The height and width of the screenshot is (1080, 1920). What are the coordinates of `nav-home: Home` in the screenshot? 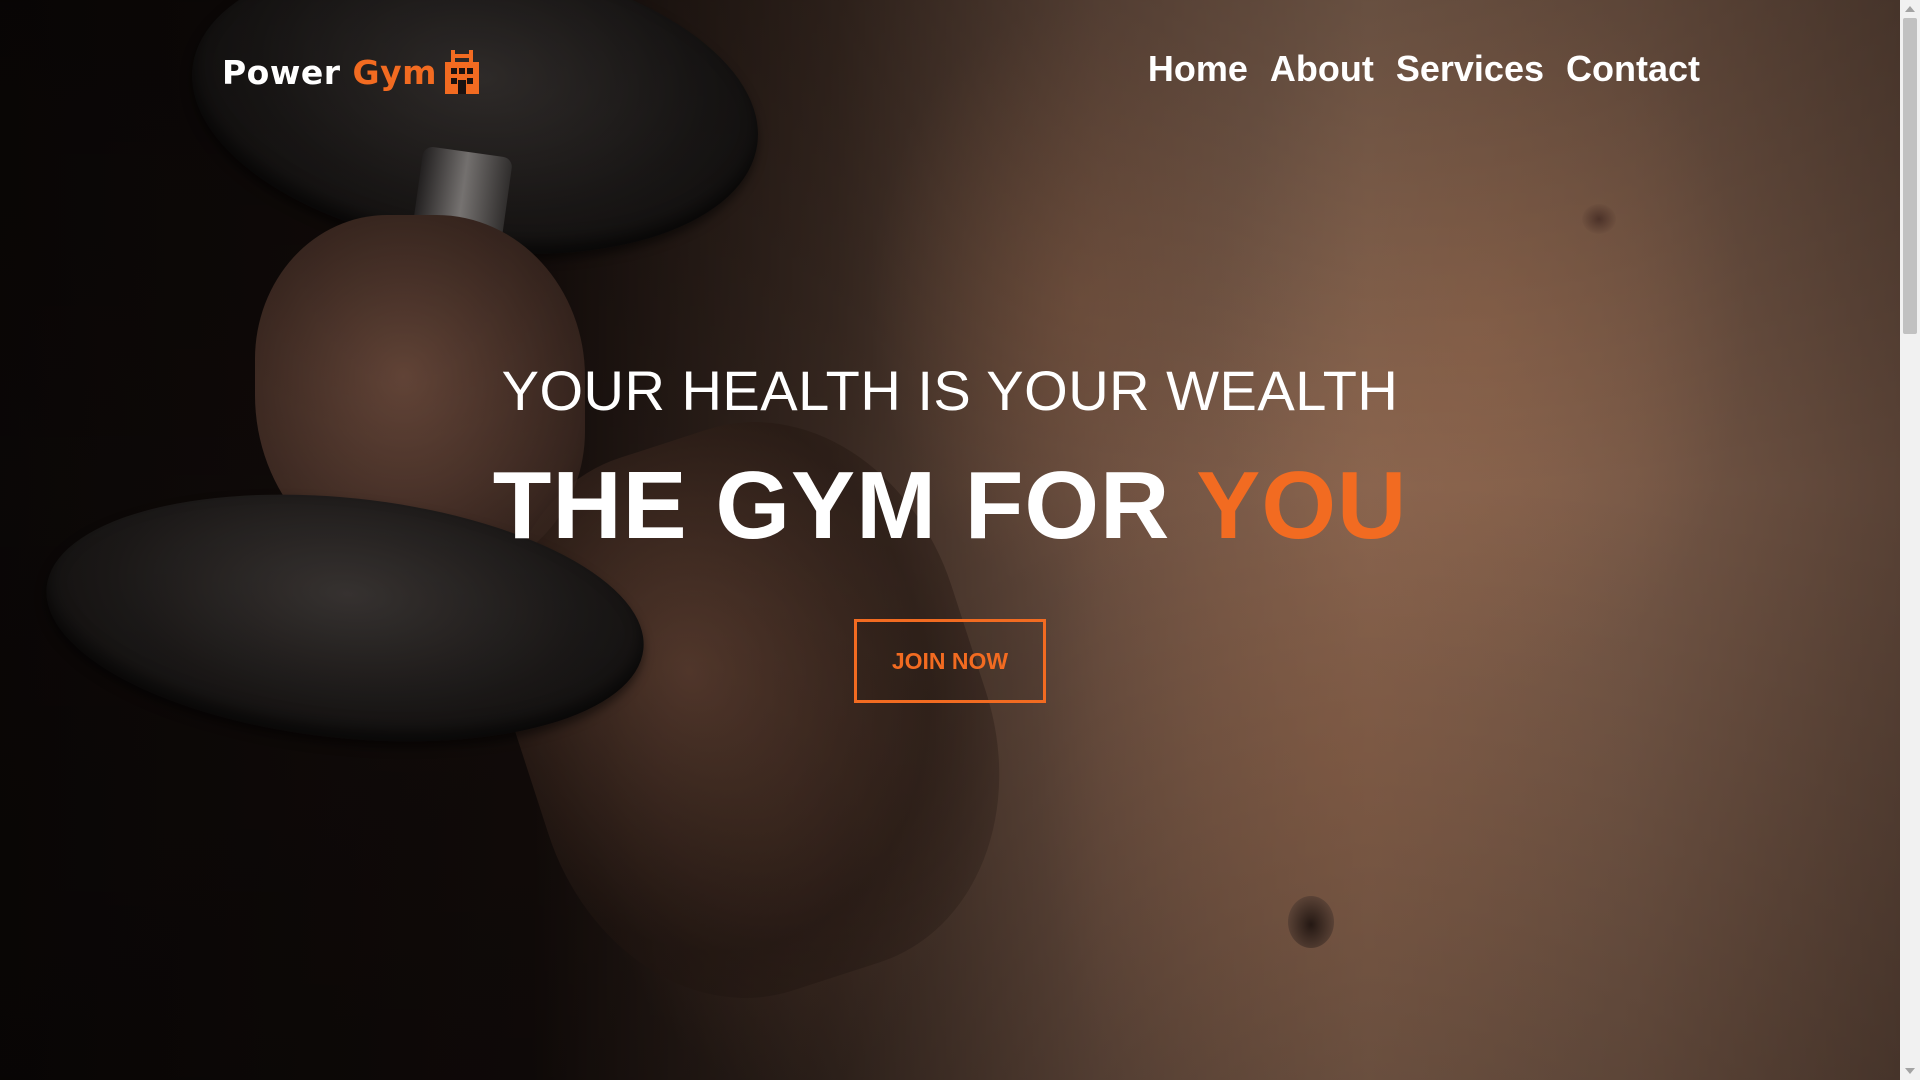 It's located at (1198, 69).